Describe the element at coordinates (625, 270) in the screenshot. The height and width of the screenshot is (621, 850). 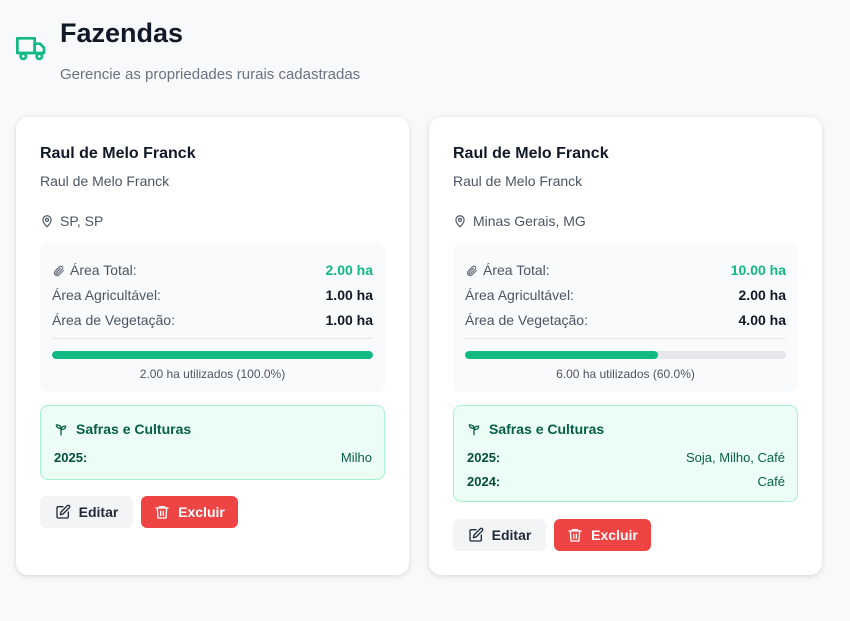
I see `total-area-row: Área Total: 10.00 ha` at that location.